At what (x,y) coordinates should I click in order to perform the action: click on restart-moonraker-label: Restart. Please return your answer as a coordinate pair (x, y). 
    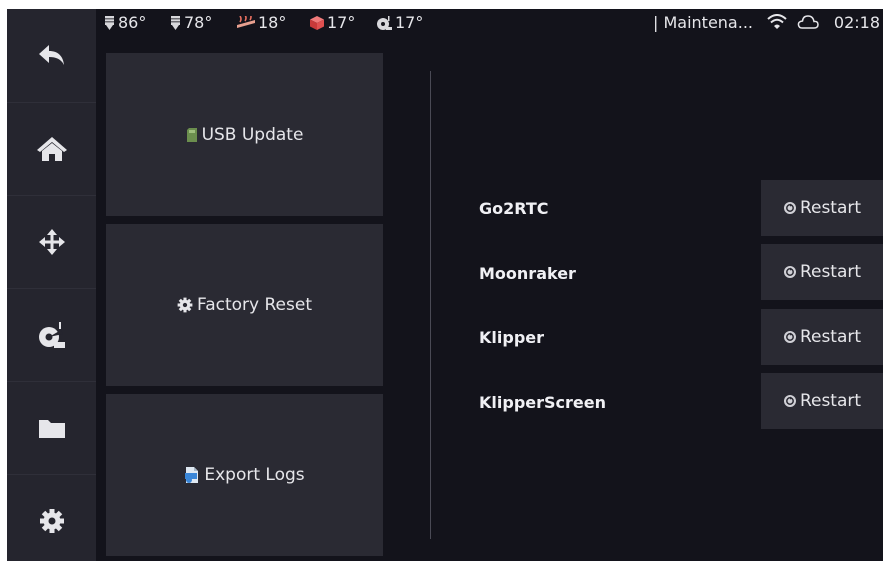
    Looking at the image, I should click on (830, 272).